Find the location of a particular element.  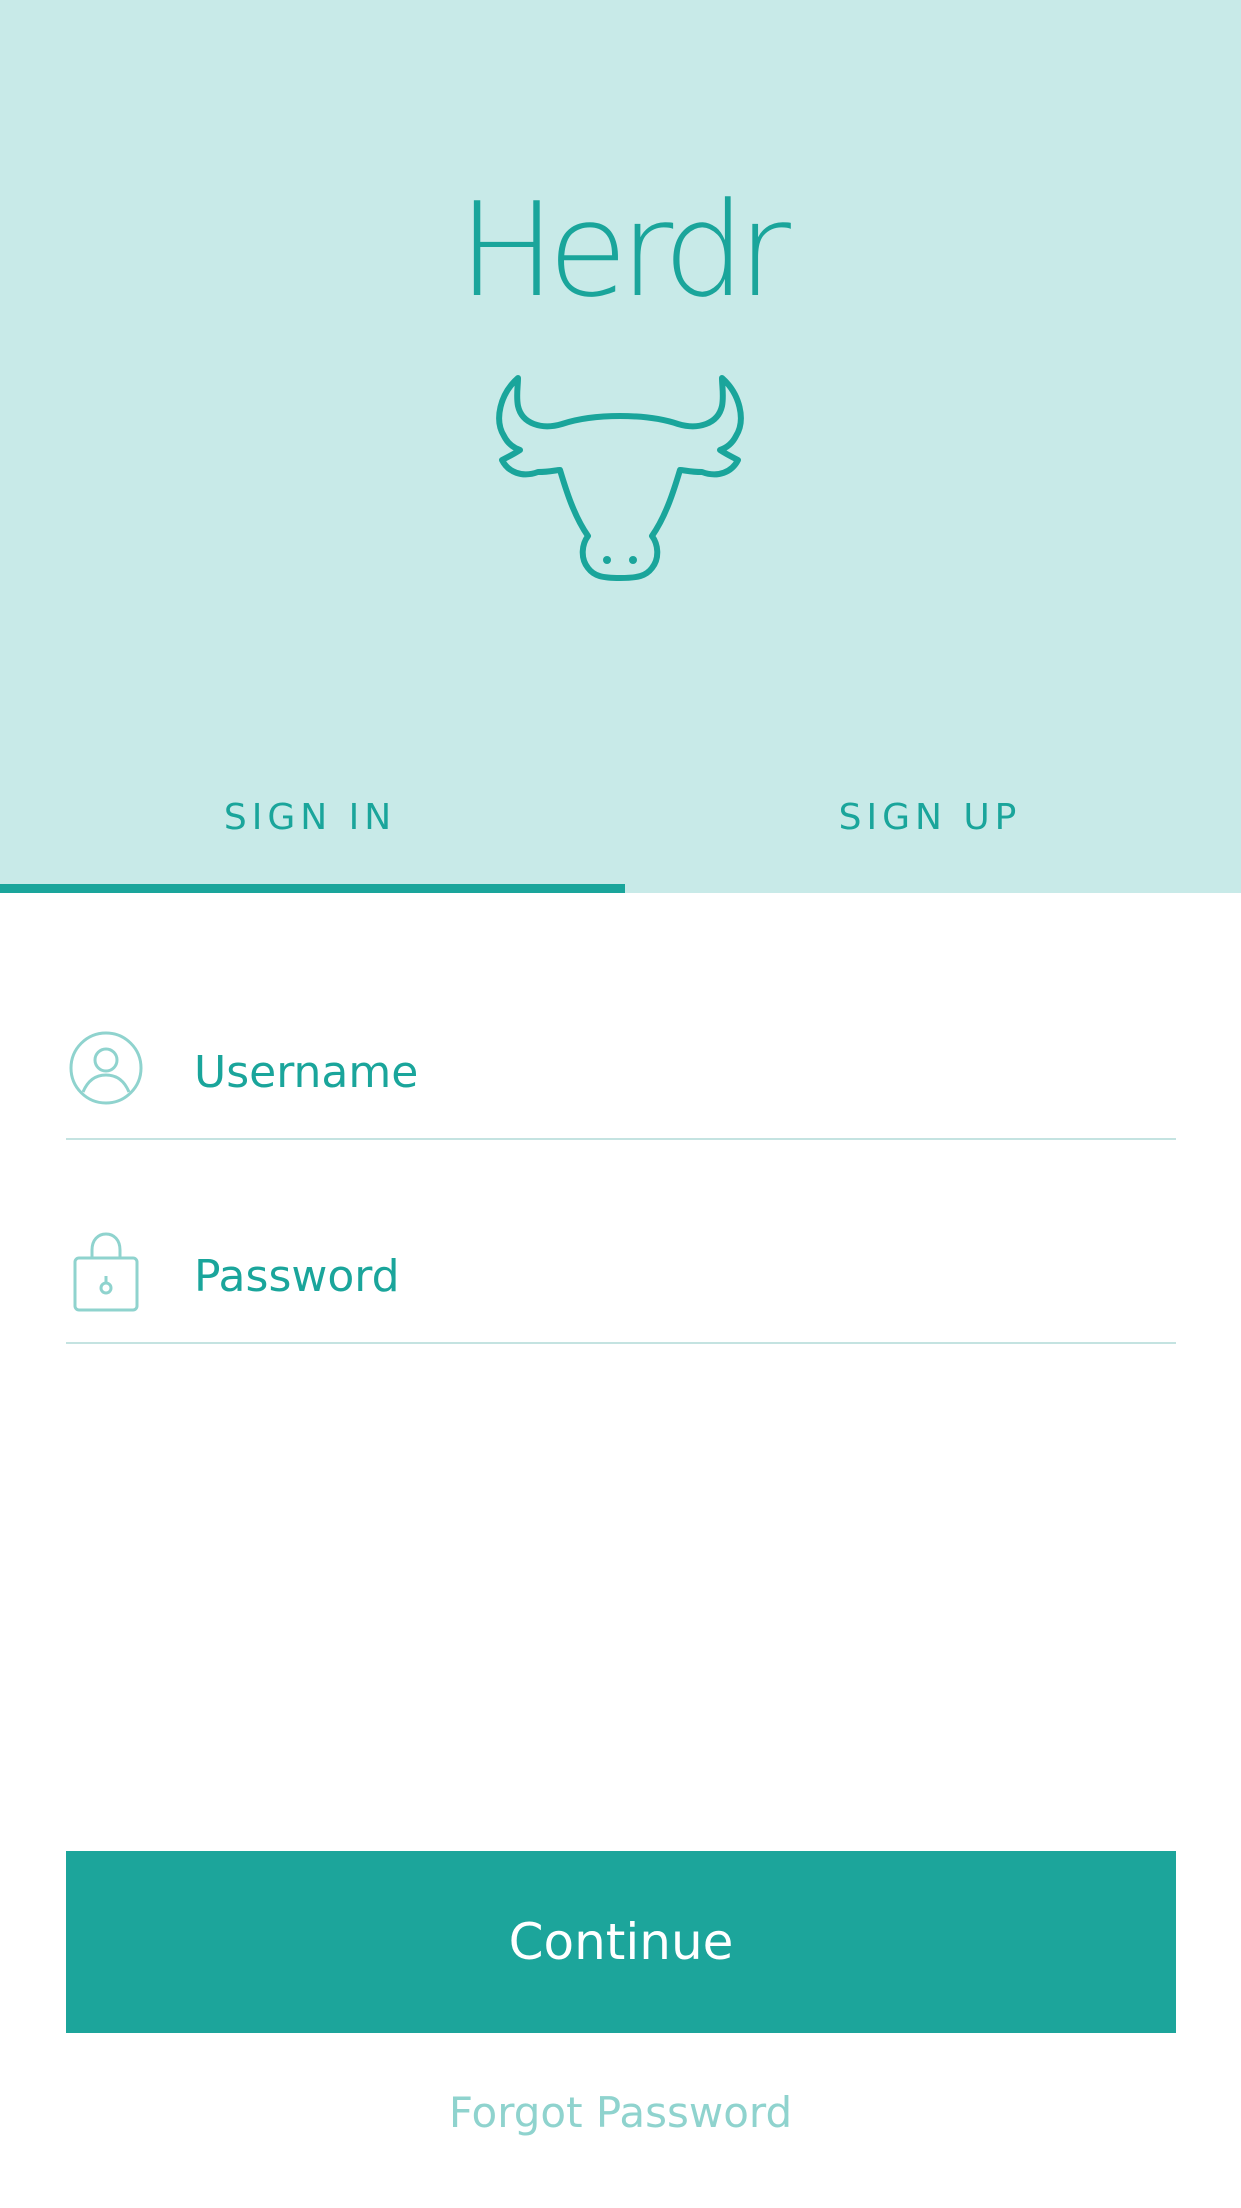

continue-button: Continue is located at coordinates (621, 1942).